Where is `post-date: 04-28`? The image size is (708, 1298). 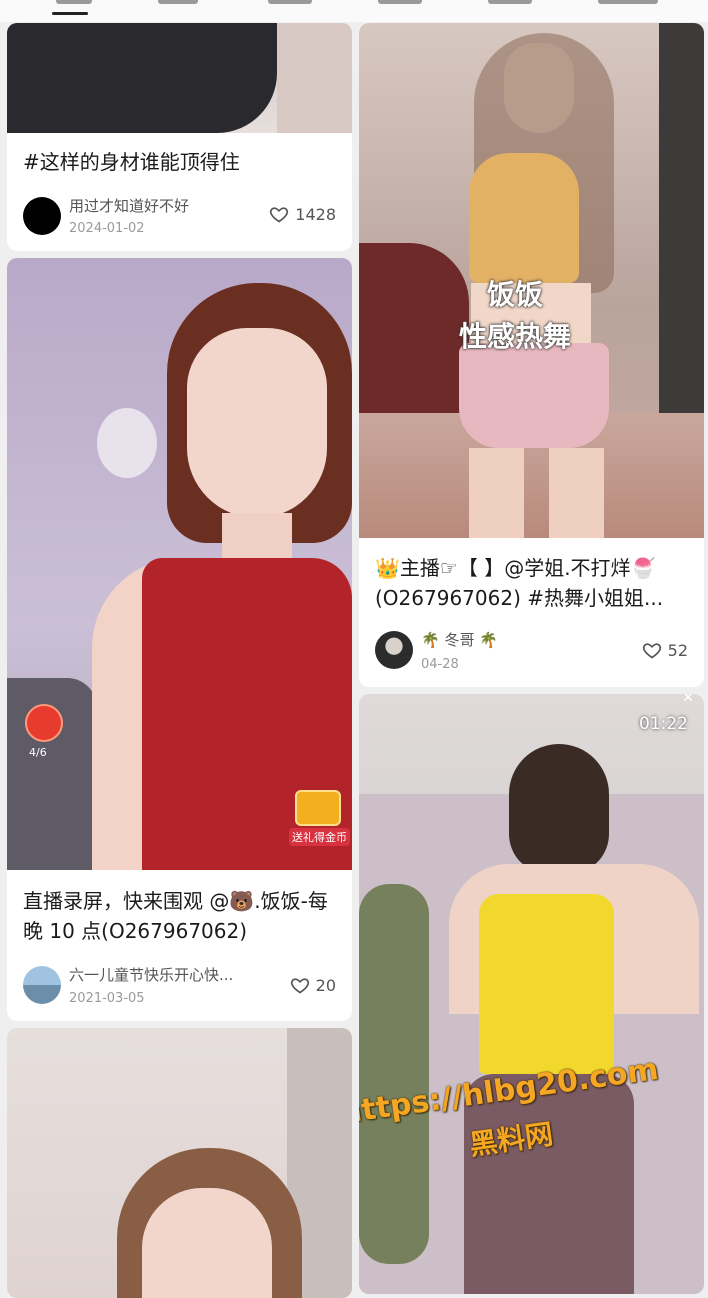 post-date: 04-28 is located at coordinates (440, 664).